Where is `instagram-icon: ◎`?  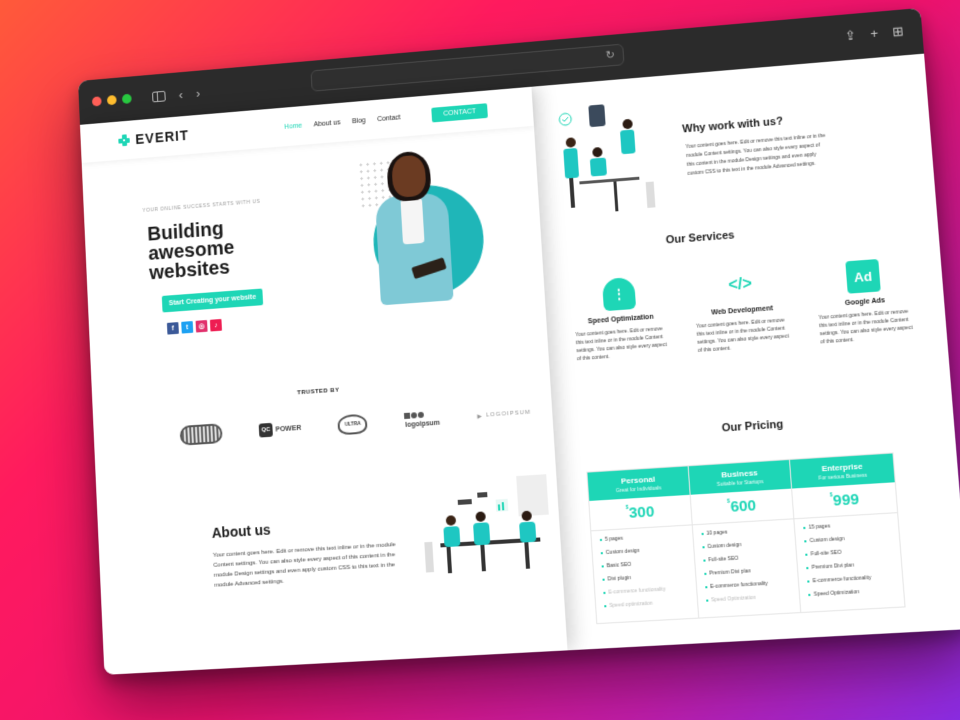
instagram-icon: ◎ is located at coordinates (201, 326).